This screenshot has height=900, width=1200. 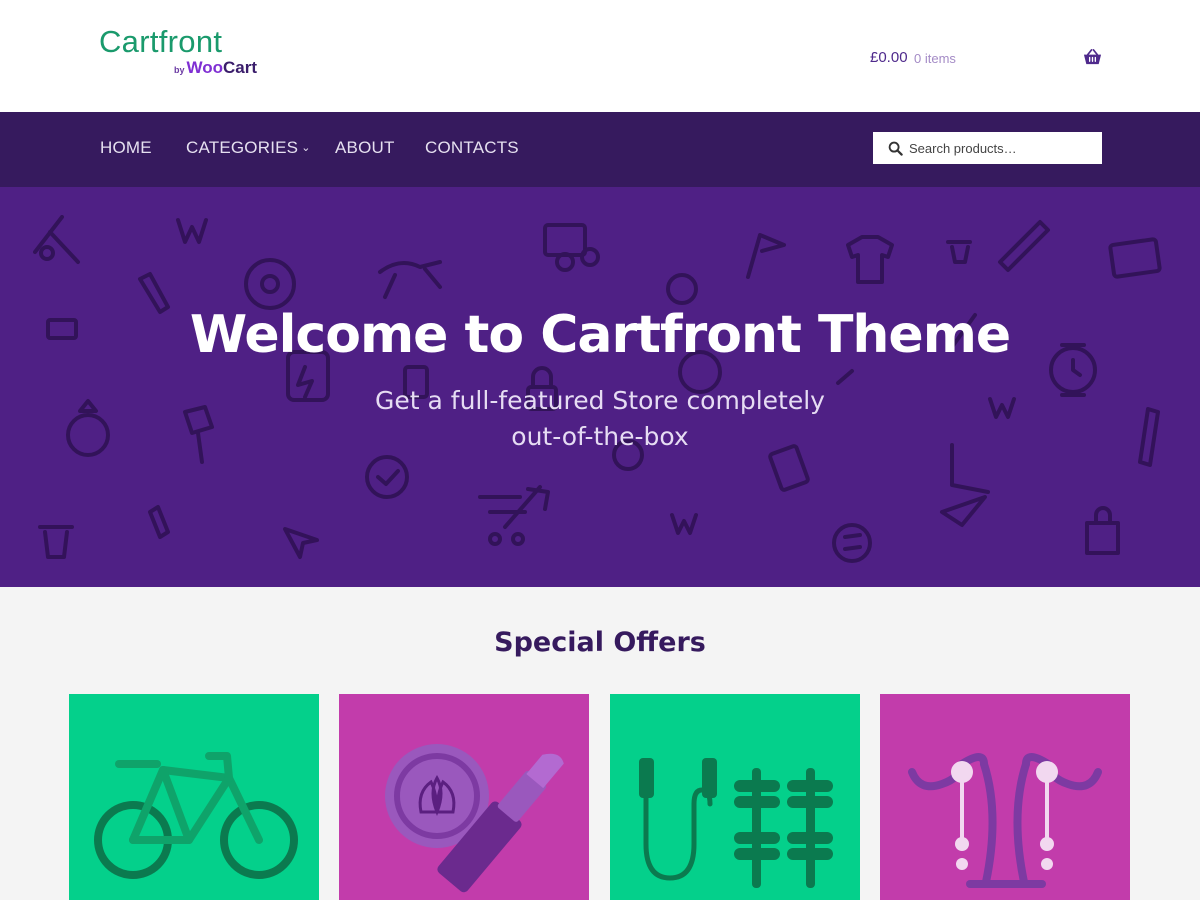 What do you see at coordinates (600, 642) in the screenshot?
I see `special-offers-heading: Special Offers` at bounding box center [600, 642].